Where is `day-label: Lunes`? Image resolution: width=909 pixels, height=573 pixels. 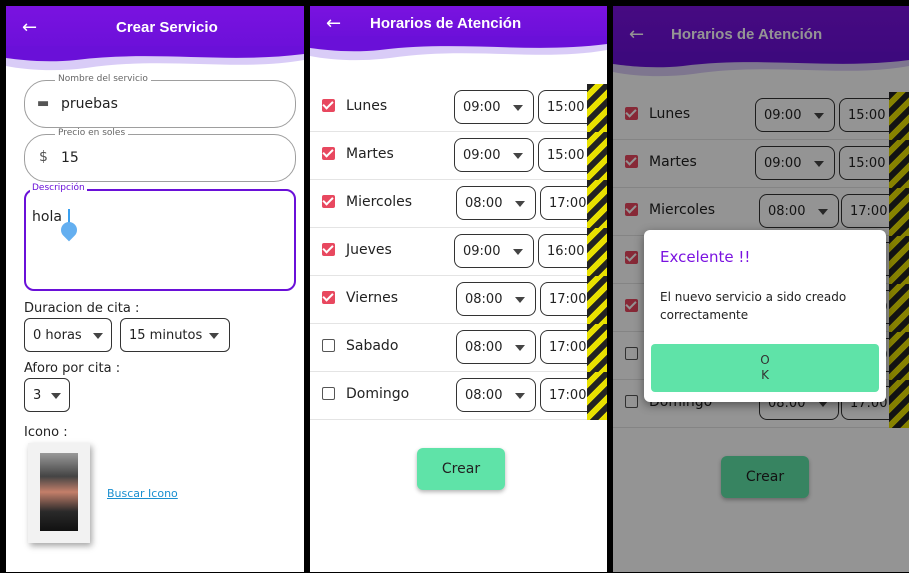
day-label: Lunes is located at coordinates (367, 106).